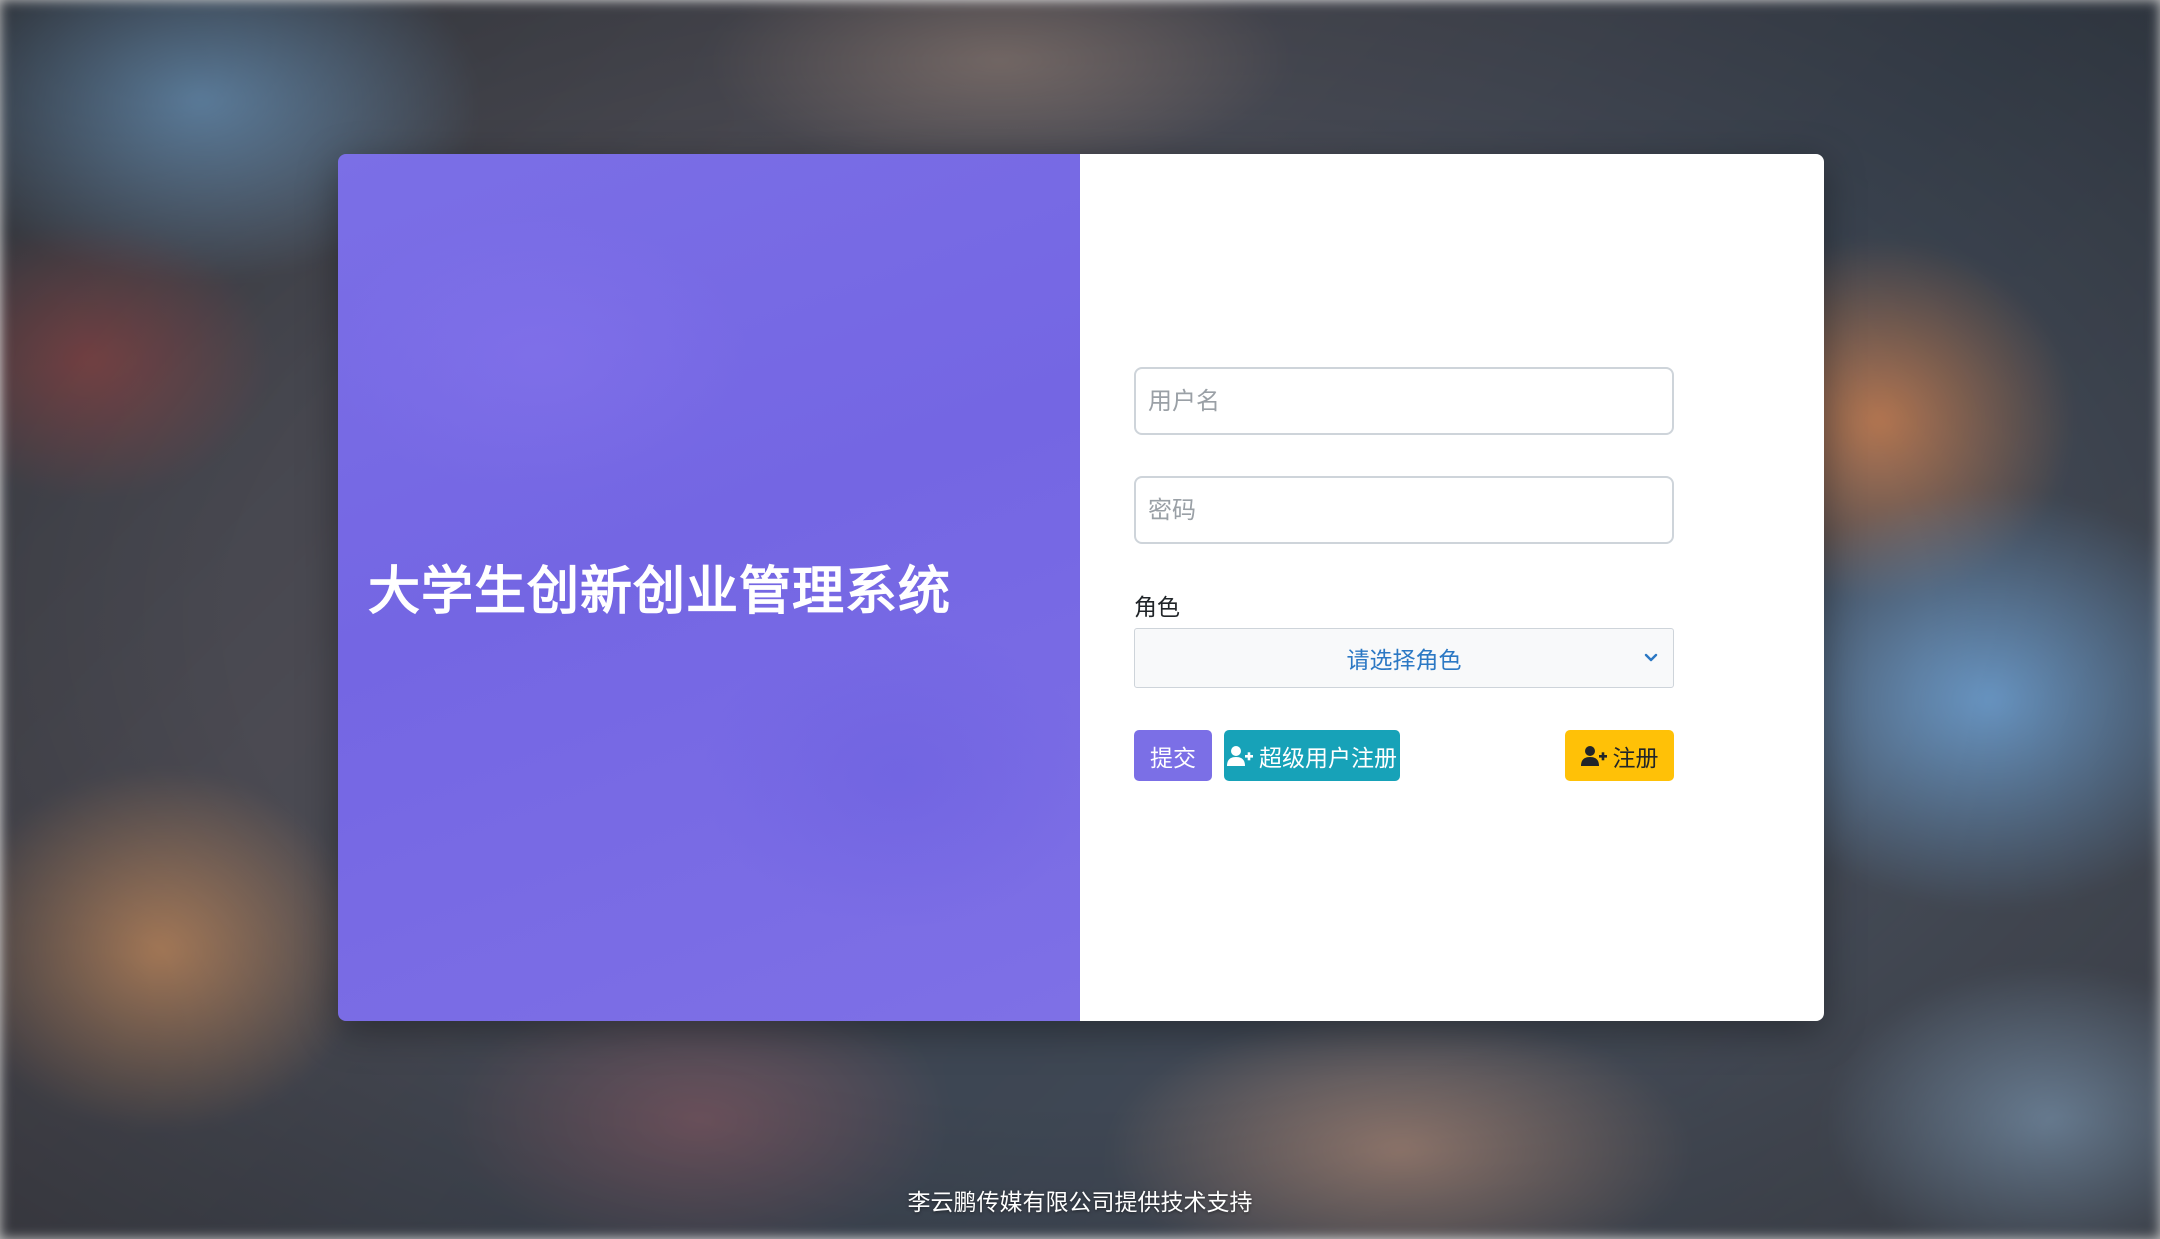 The image size is (2160, 1239). I want to click on super-register-button-label: 超级用户注册, so click(1328, 758).